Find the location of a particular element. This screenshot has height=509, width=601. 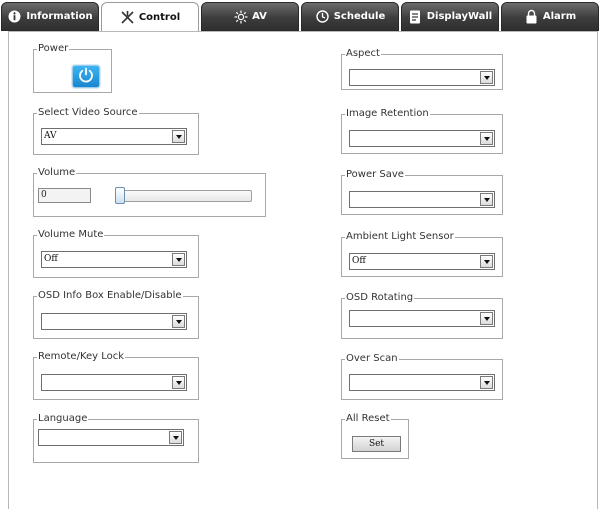

power-save-select is located at coordinates (422, 199).